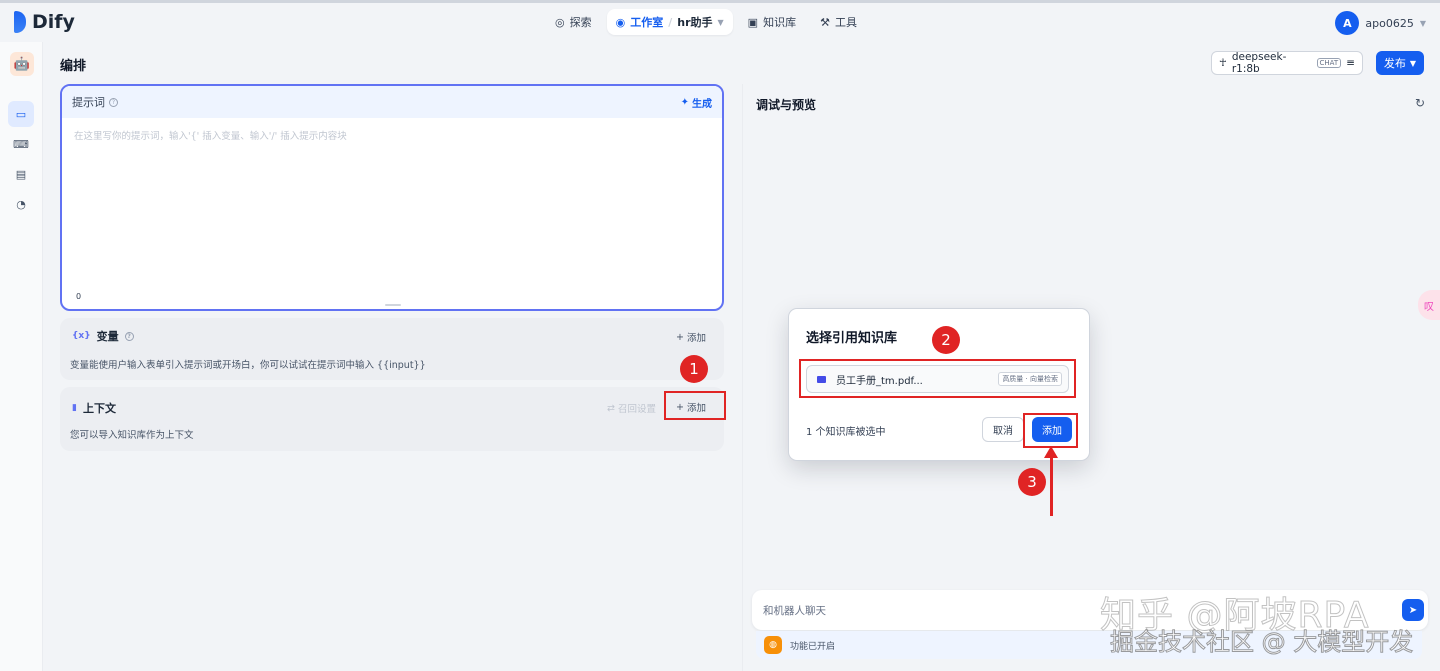 This screenshot has height=671, width=1440. Describe the element at coordinates (852, 338) in the screenshot. I see `dialog-title: 选择引用知识库` at that location.